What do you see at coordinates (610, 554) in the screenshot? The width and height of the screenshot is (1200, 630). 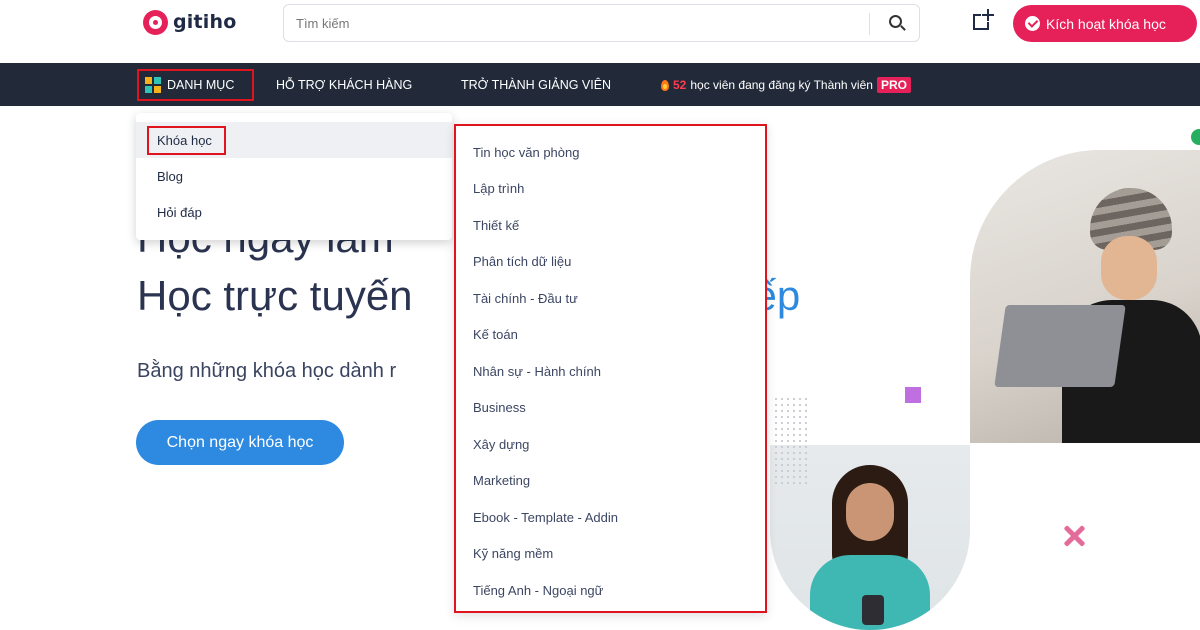 I see `submenu-item-soft-skills: Kỹ năng mềm` at bounding box center [610, 554].